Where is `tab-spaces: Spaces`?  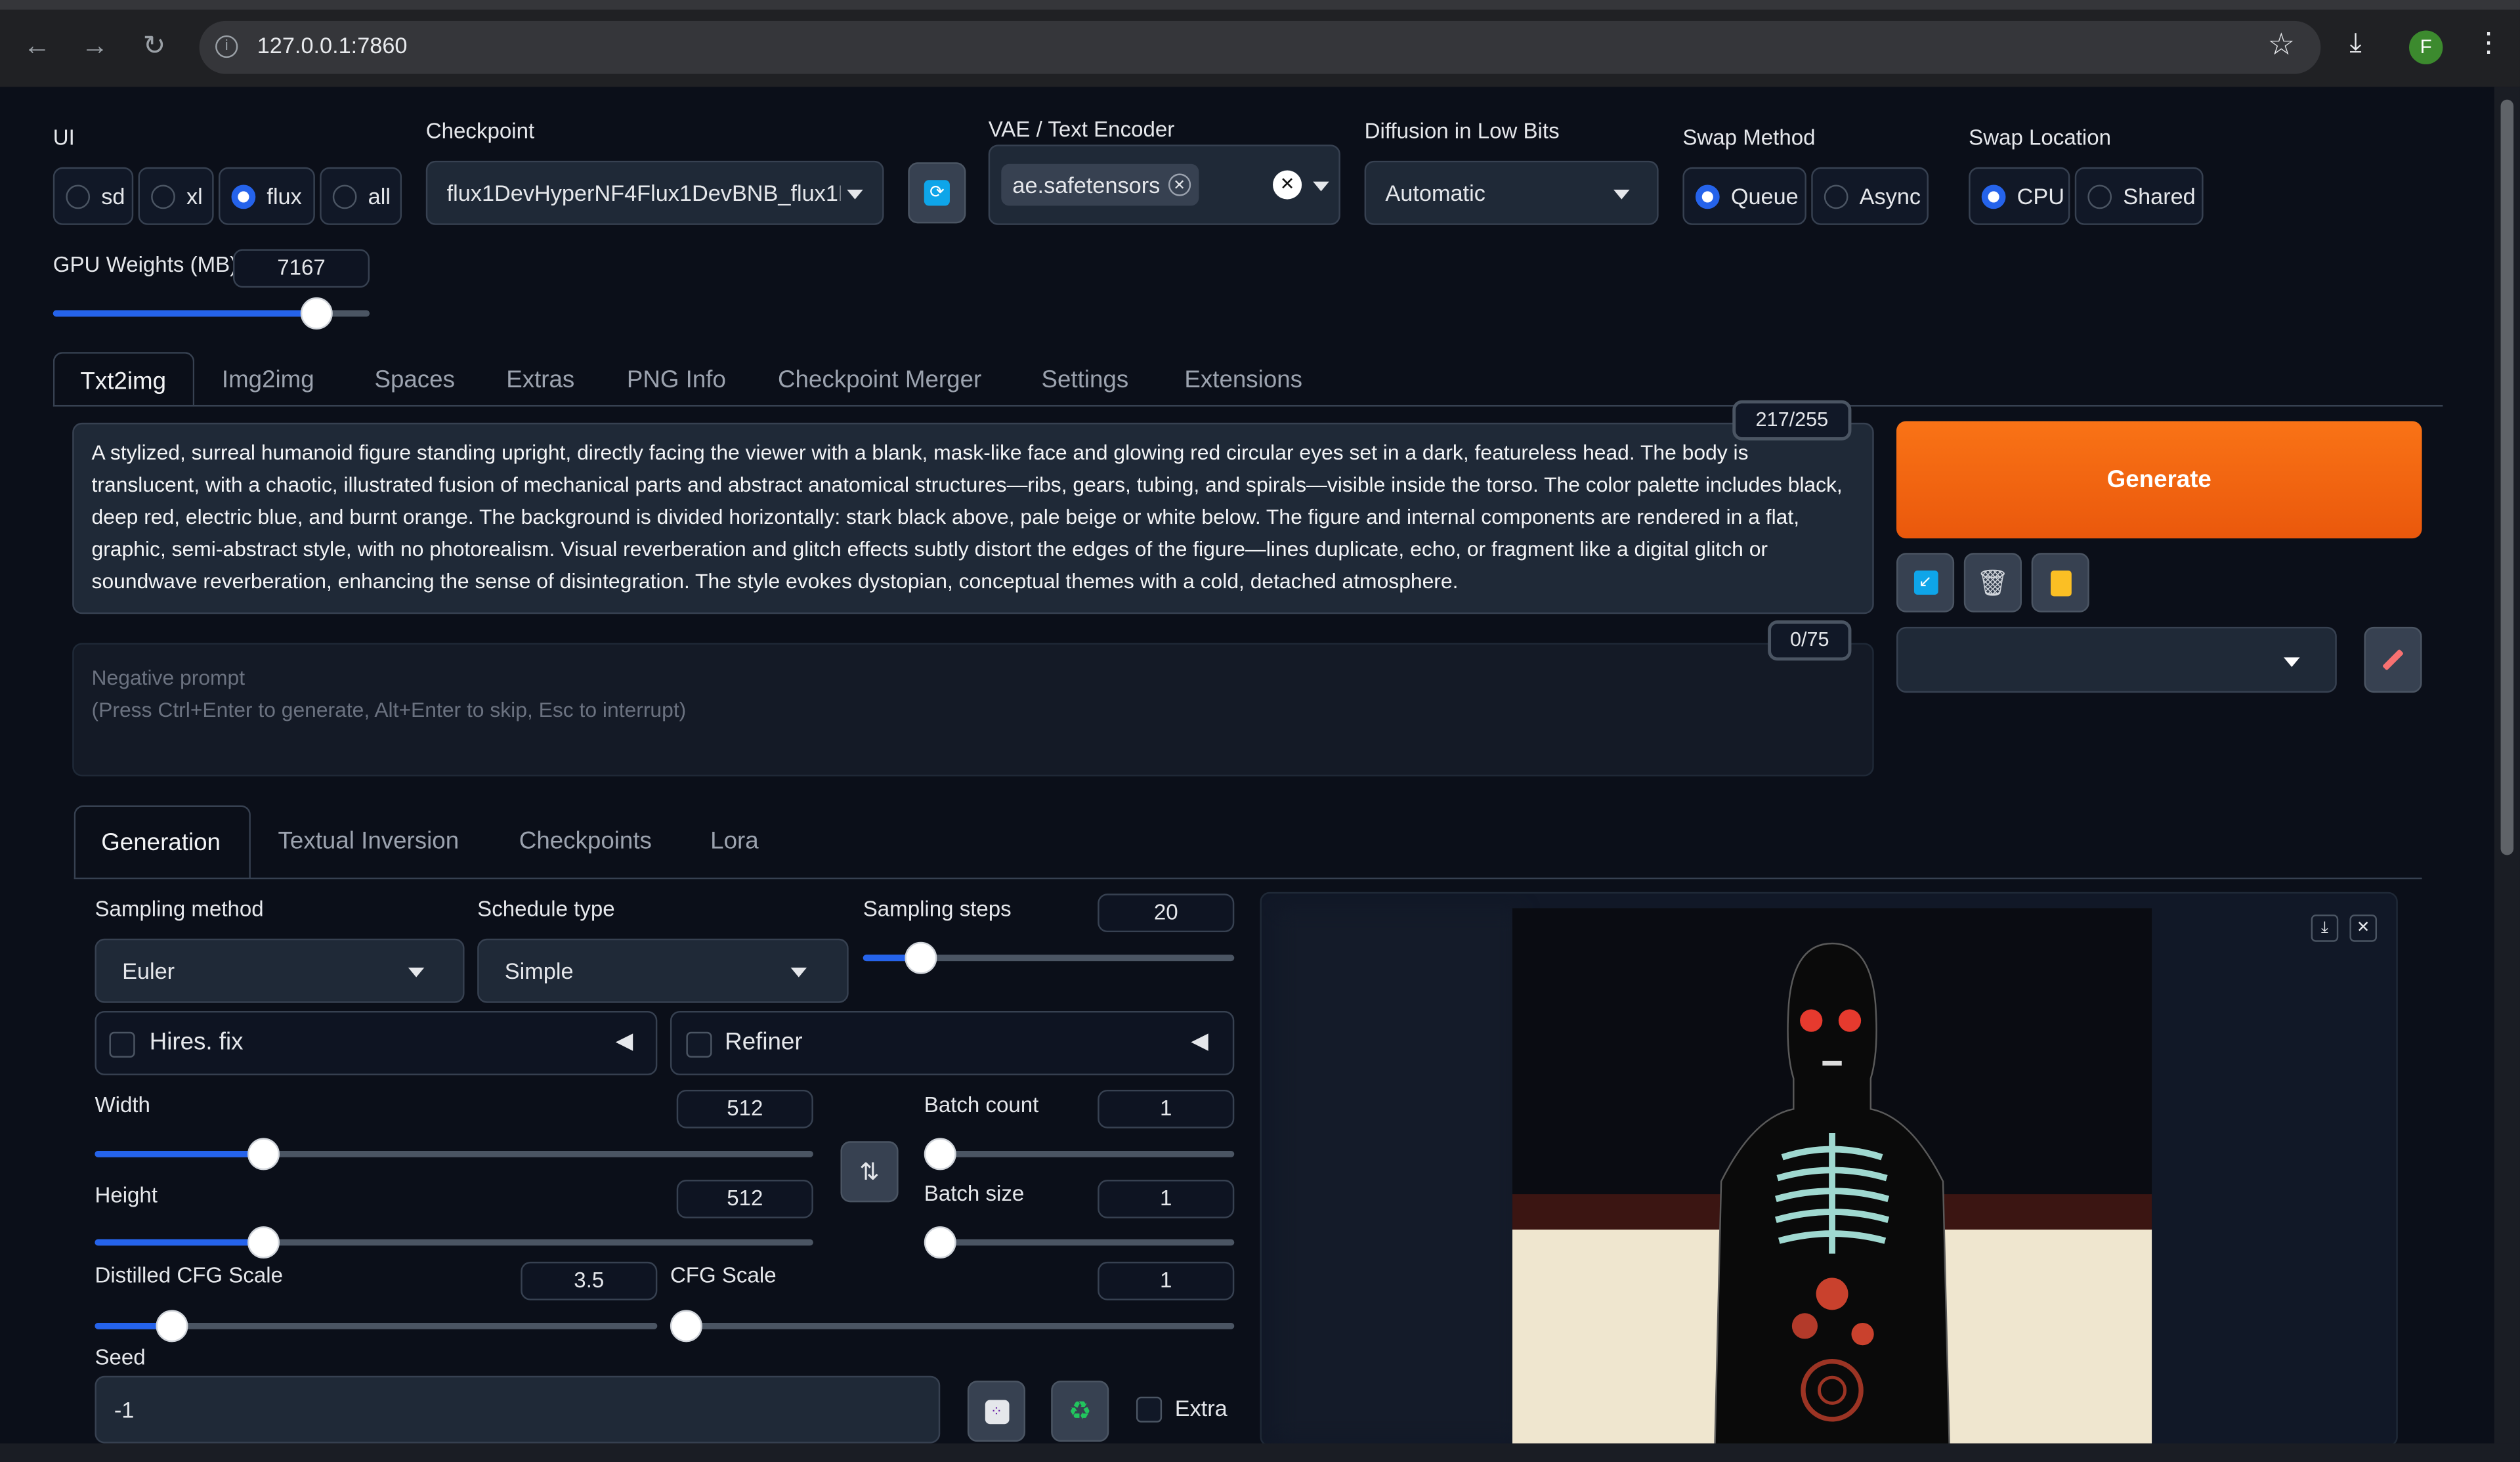
tab-spaces: Spaces is located at coordinates (414, 380).